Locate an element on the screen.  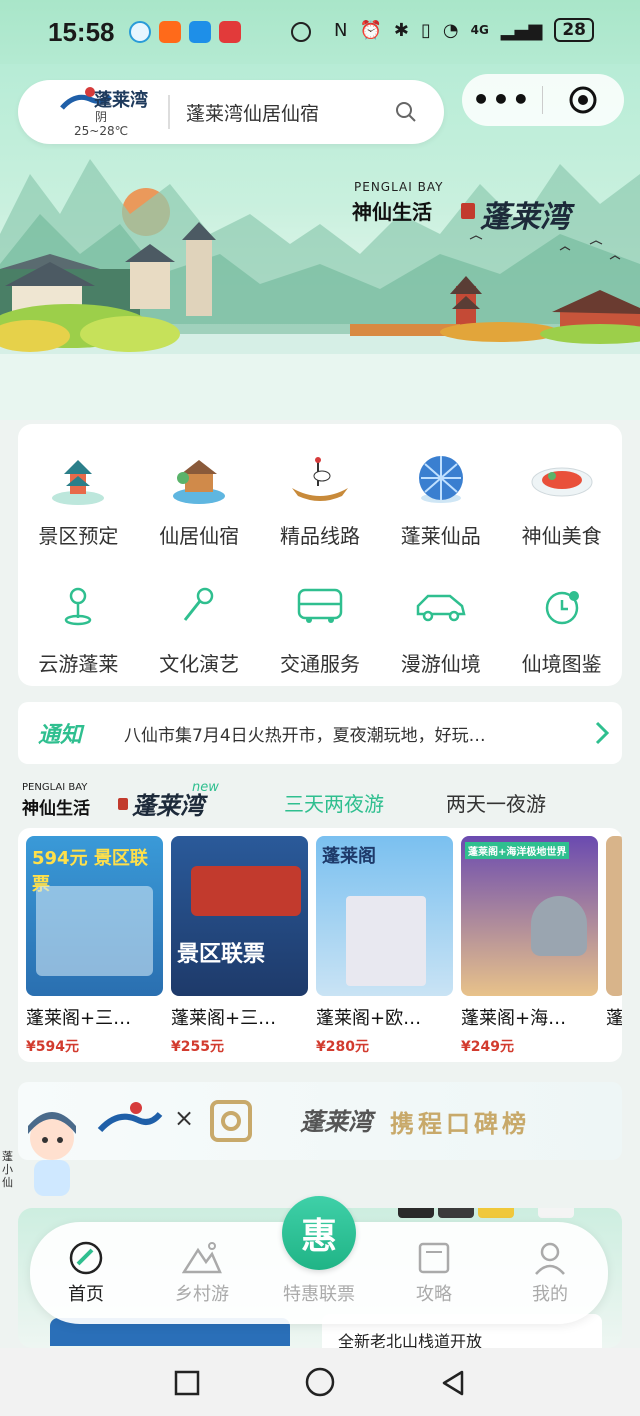
product-price: ¥255元 is located at coordinates (197, 1047).